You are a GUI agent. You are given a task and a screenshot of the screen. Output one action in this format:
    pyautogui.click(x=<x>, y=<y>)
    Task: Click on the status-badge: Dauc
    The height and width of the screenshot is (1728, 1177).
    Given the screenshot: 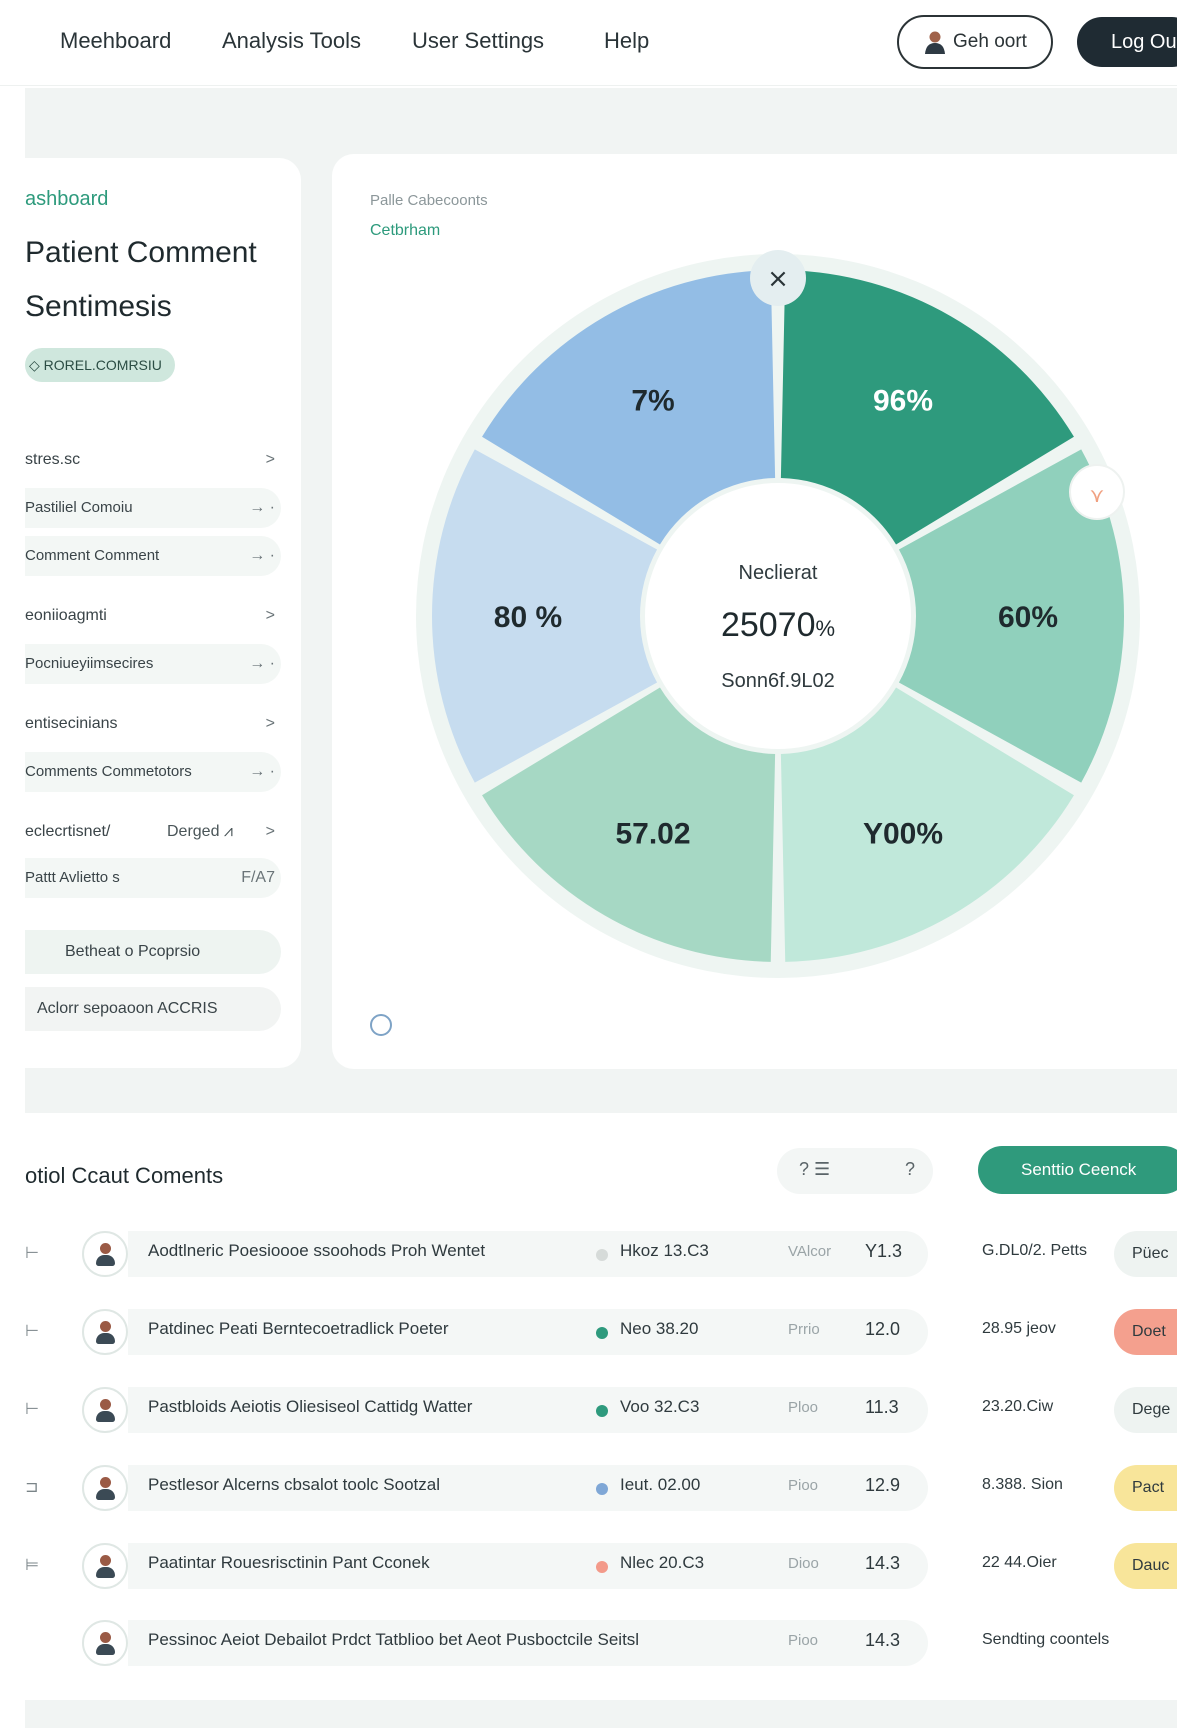 What is the action you would take?
    pyautogui.click(x=1145, y=1566)
    